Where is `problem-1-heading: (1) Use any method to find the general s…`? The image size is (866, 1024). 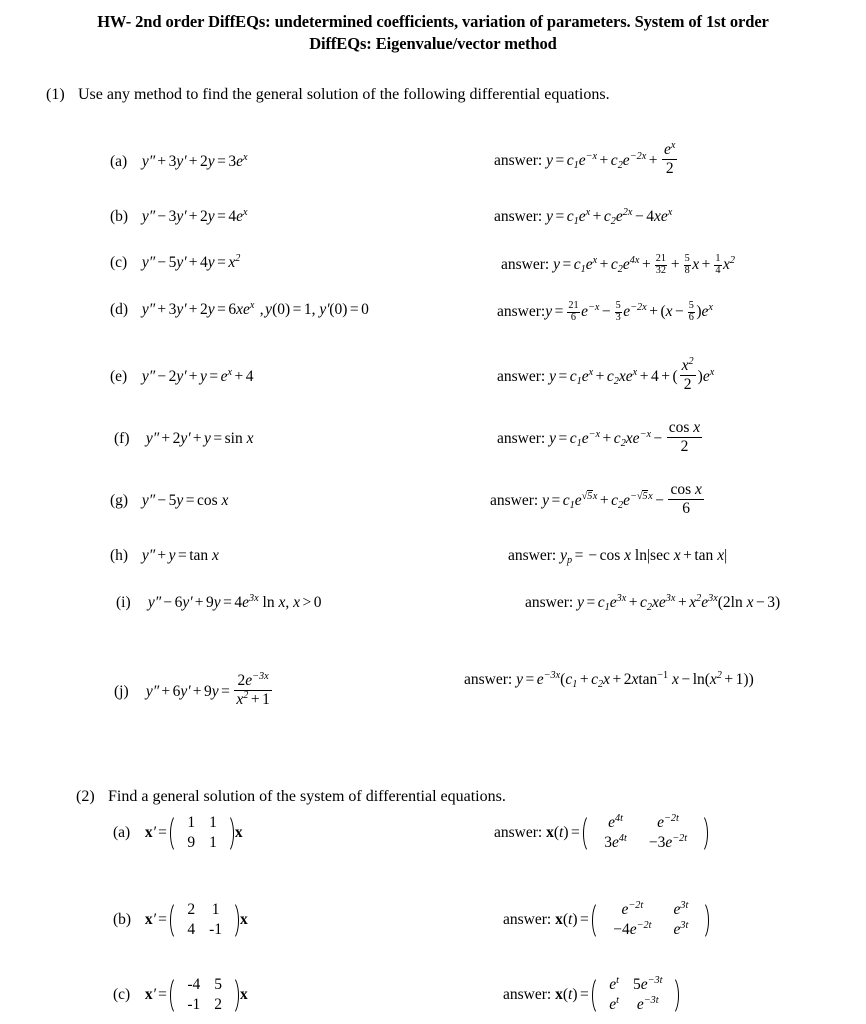 problem-1-heading: (1) Use any method to find the general s… is located at coordinates (328, 95).